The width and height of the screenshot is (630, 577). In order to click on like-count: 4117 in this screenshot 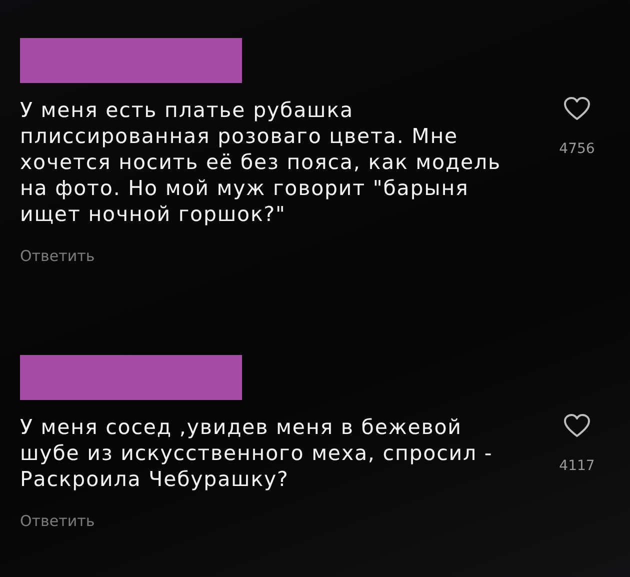, I will do `click(577, 466)`.